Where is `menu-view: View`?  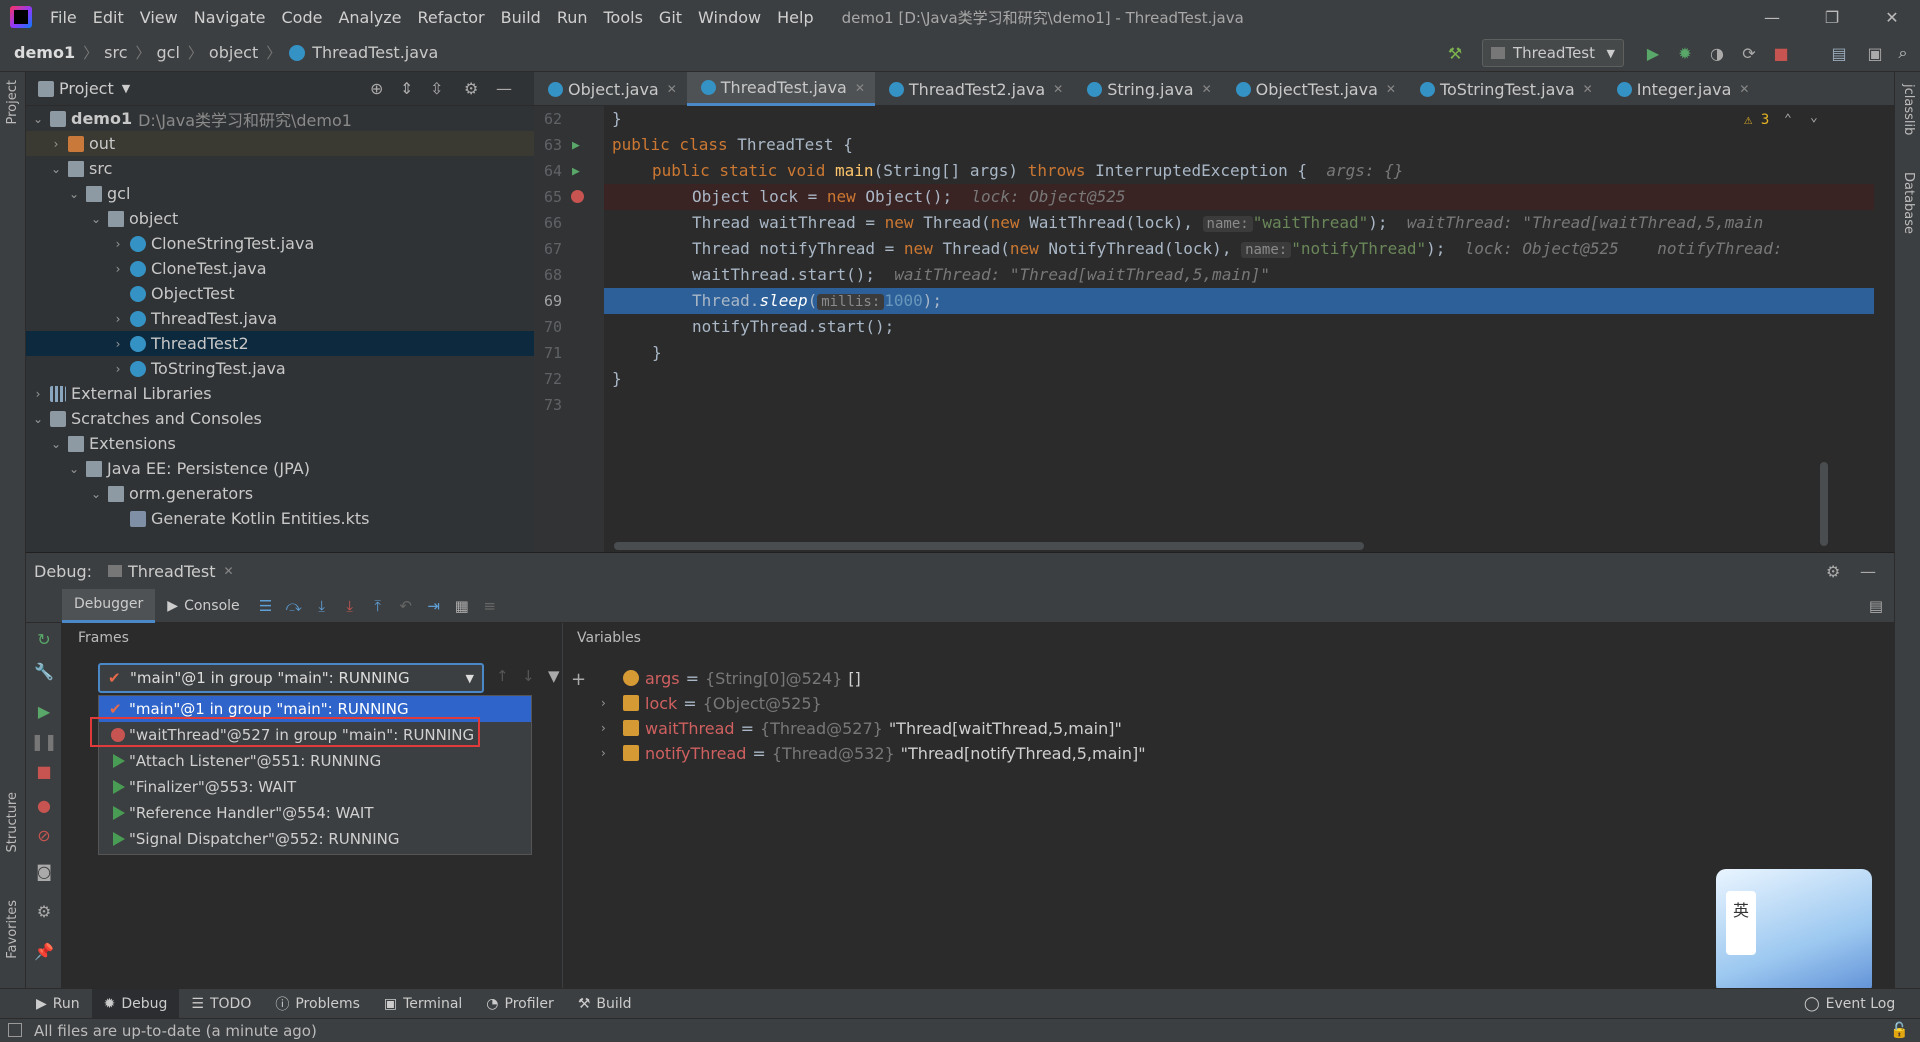
menu-view: View is located at coordinates (159, 17).